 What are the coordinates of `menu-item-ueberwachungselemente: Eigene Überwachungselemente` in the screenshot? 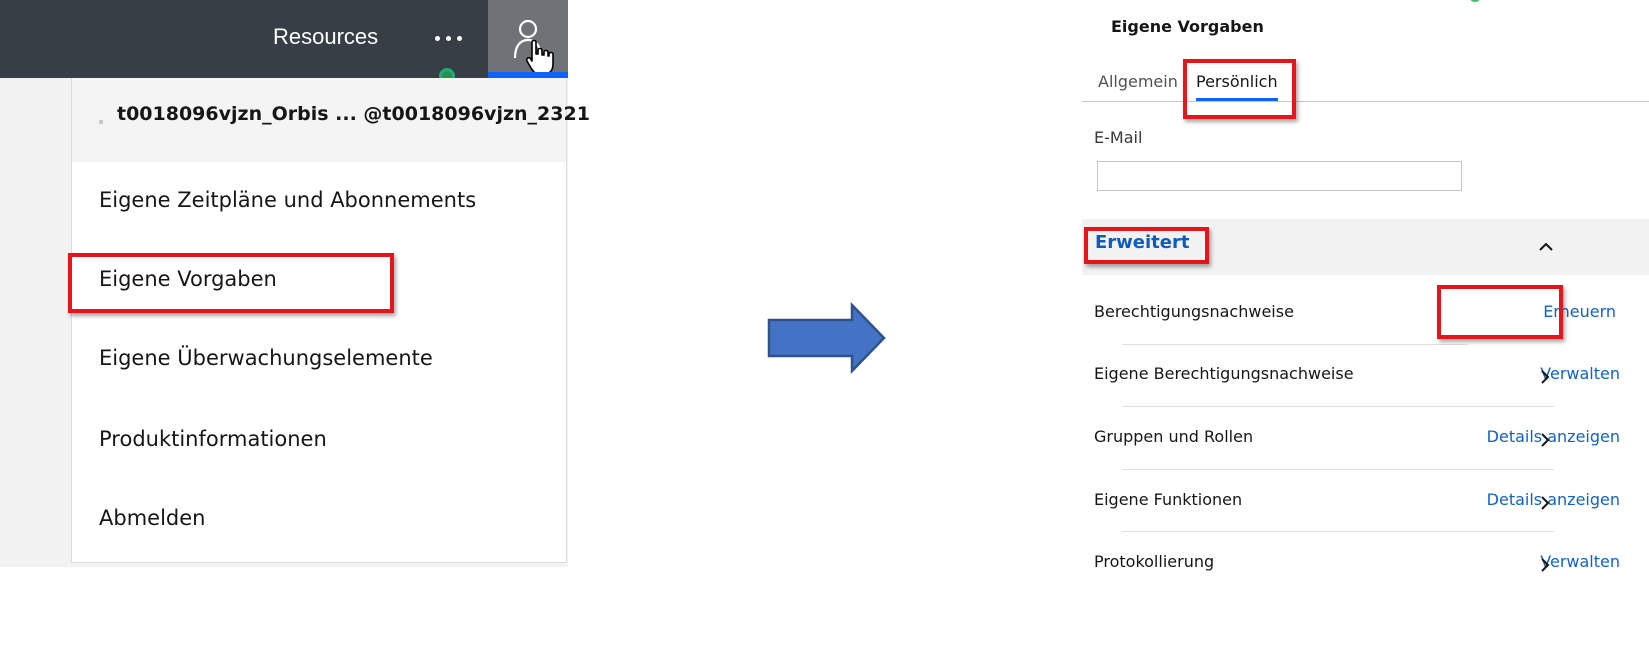 It's located at (266, 358).